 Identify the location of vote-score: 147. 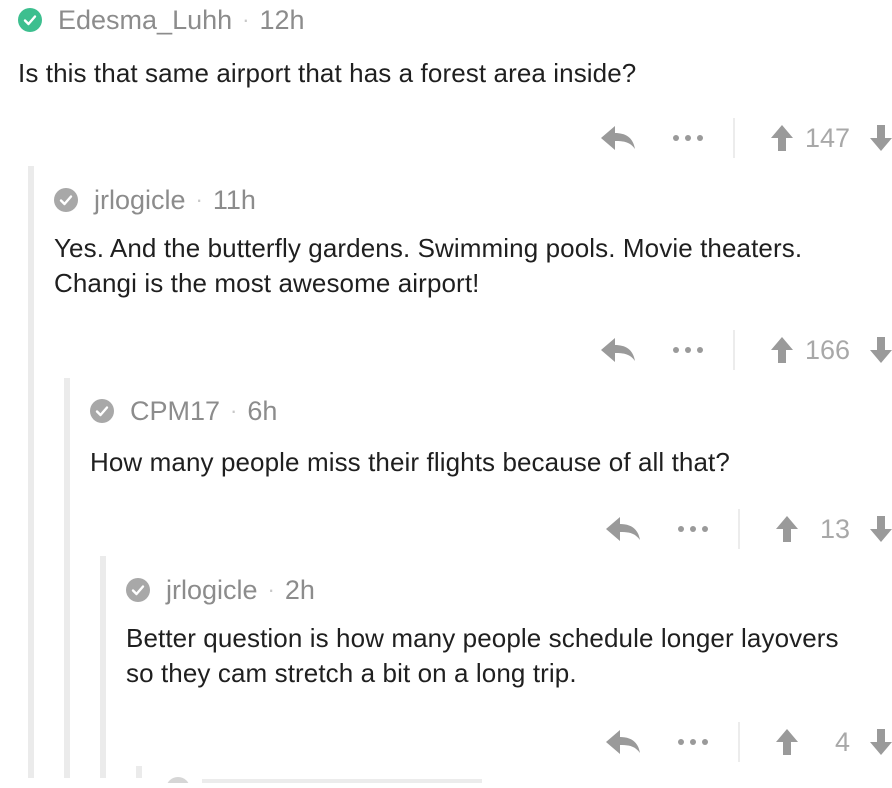
(827, 137).